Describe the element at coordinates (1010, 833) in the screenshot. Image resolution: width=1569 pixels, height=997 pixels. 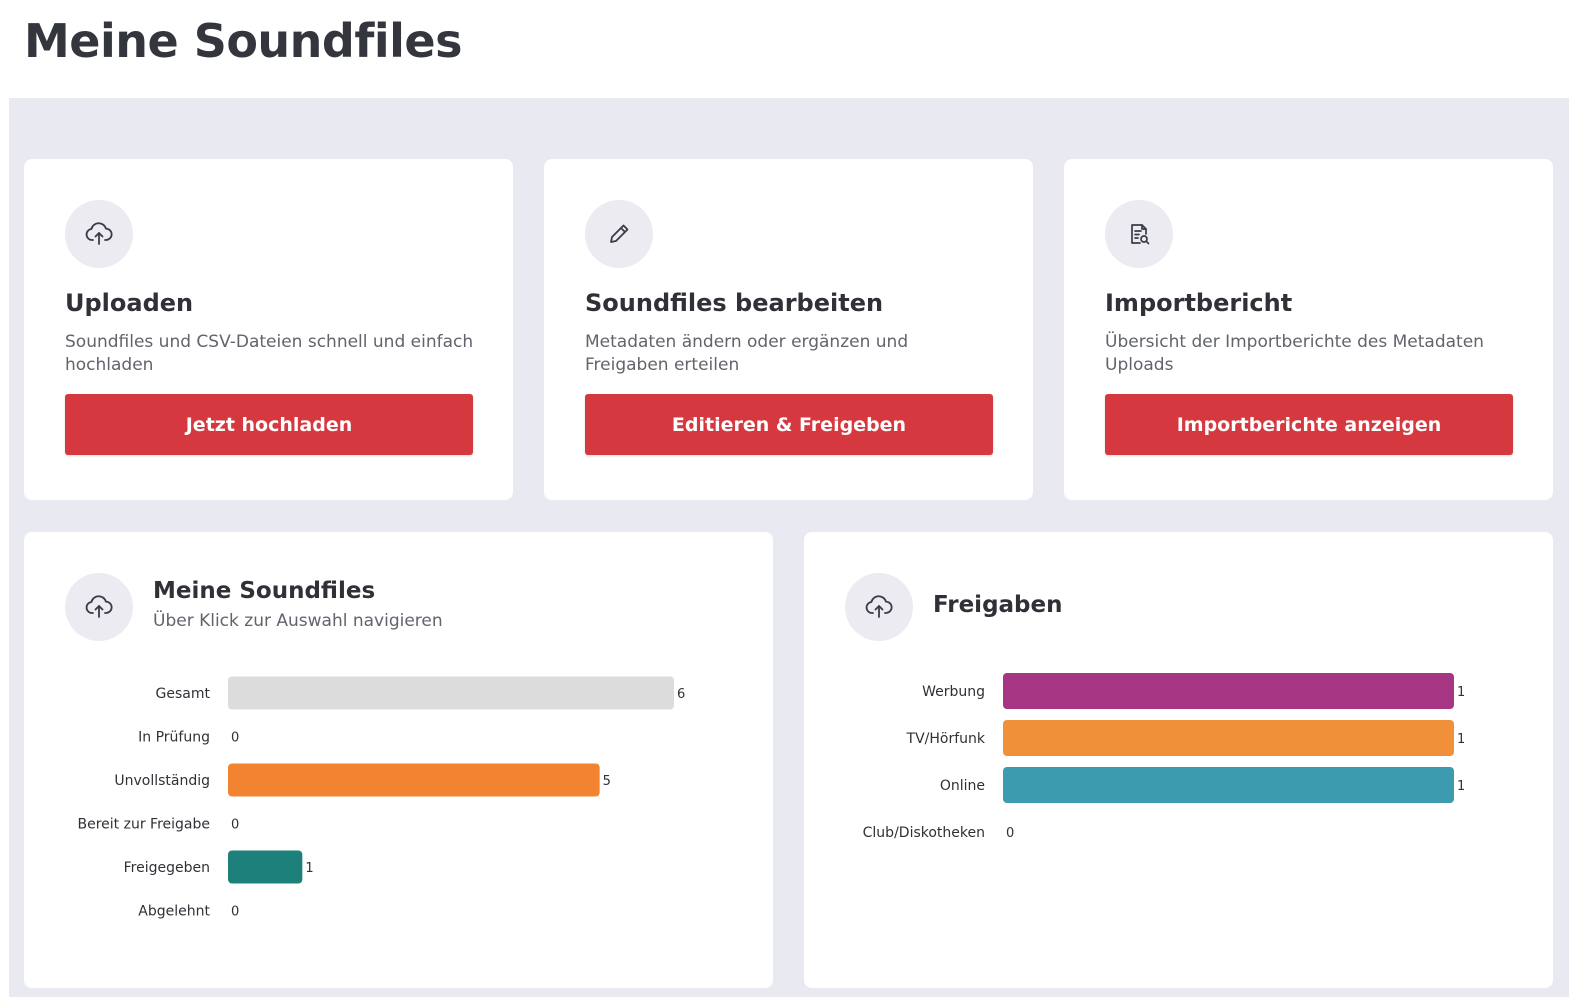
I see `freigaben-value-label: 0` at that location.